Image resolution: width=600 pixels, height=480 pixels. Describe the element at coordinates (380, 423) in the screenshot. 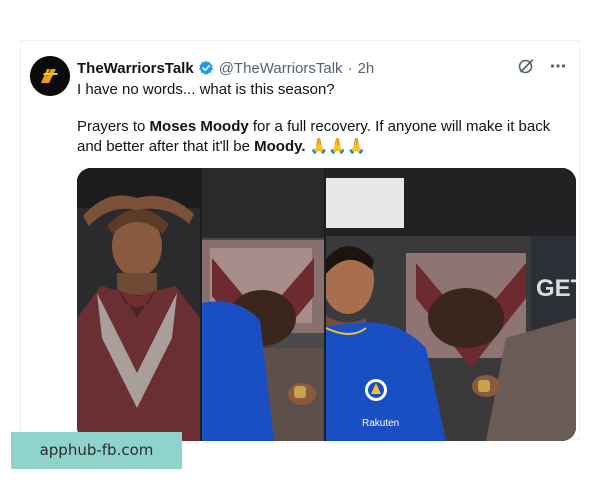

I see `jersey-sponsor: Rakuten` at that location.